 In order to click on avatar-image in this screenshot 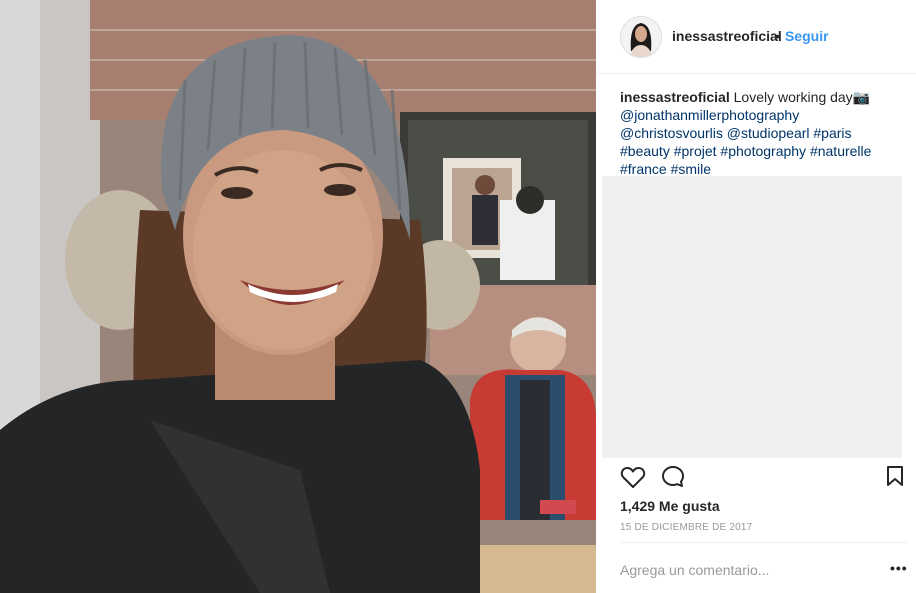, I will do `click(641, 37)`.